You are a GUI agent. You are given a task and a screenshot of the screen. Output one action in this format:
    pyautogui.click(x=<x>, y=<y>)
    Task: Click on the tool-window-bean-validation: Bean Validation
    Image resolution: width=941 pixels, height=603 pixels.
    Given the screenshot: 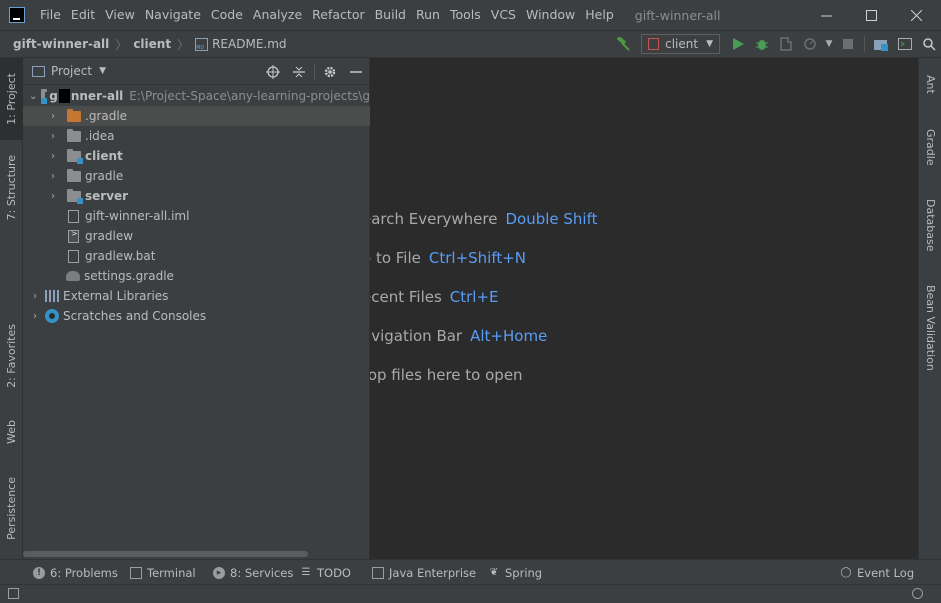 What is the action you would take?
    pyautogui.click(x=930, y=328)
    